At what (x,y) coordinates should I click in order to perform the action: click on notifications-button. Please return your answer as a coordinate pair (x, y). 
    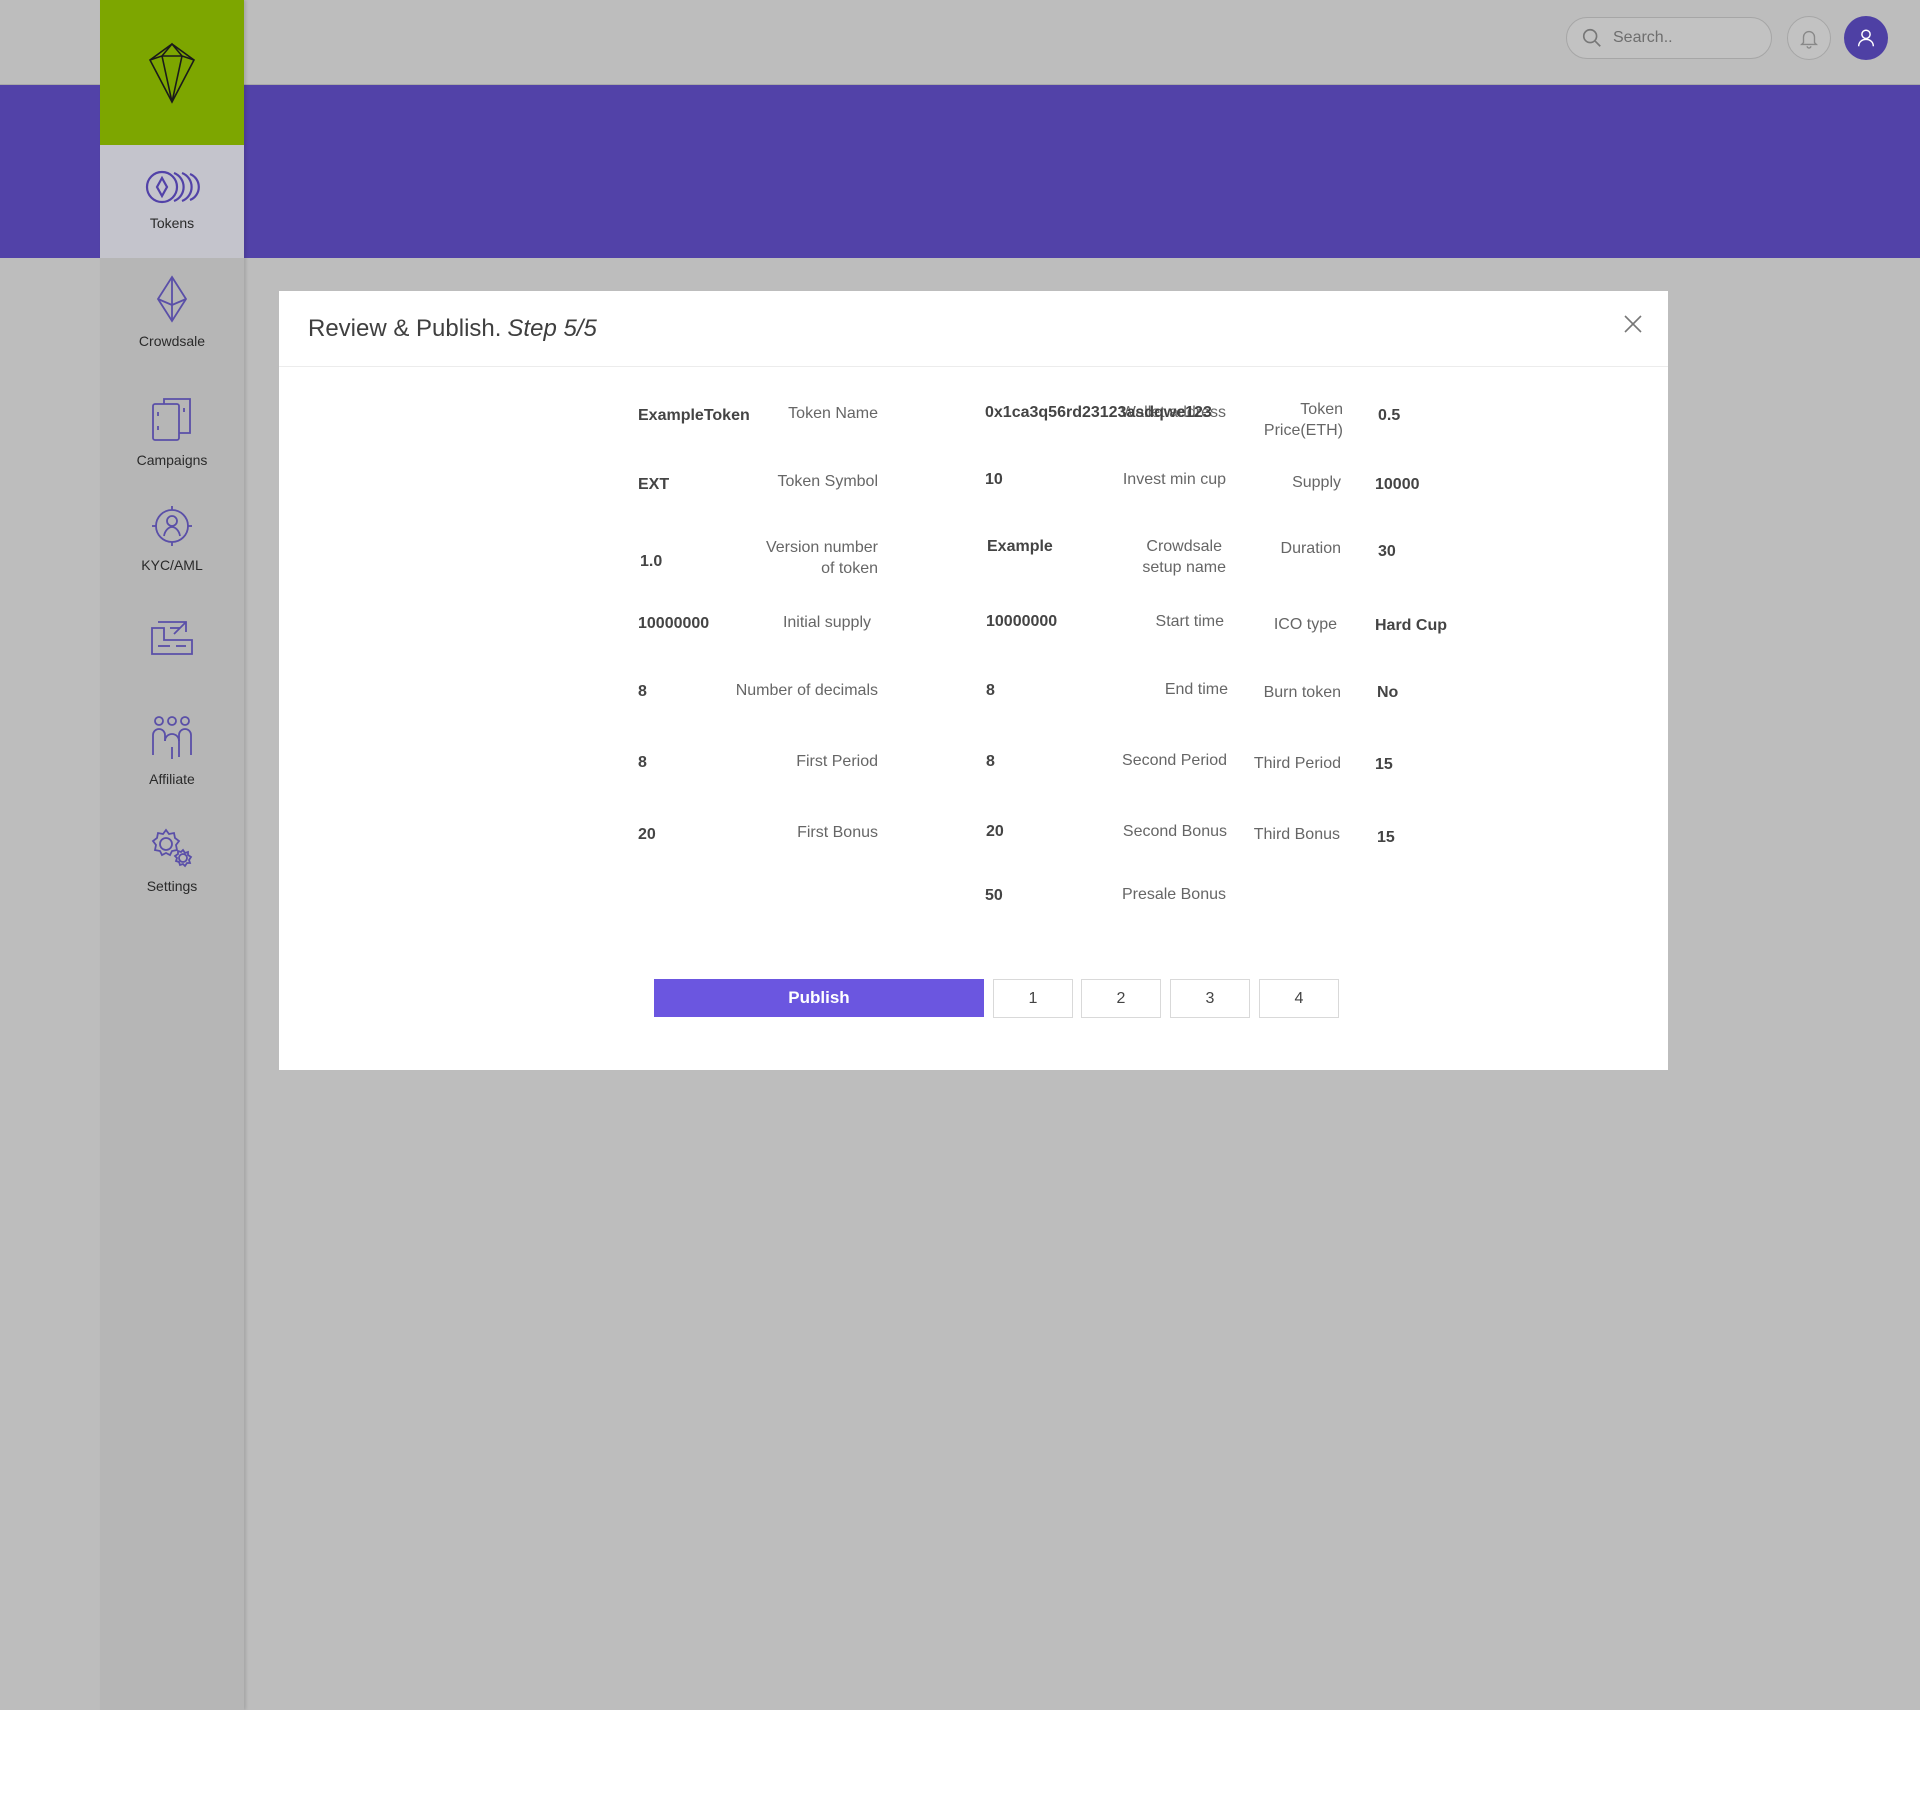
    Looking at the image, I should click on (1809, 38).